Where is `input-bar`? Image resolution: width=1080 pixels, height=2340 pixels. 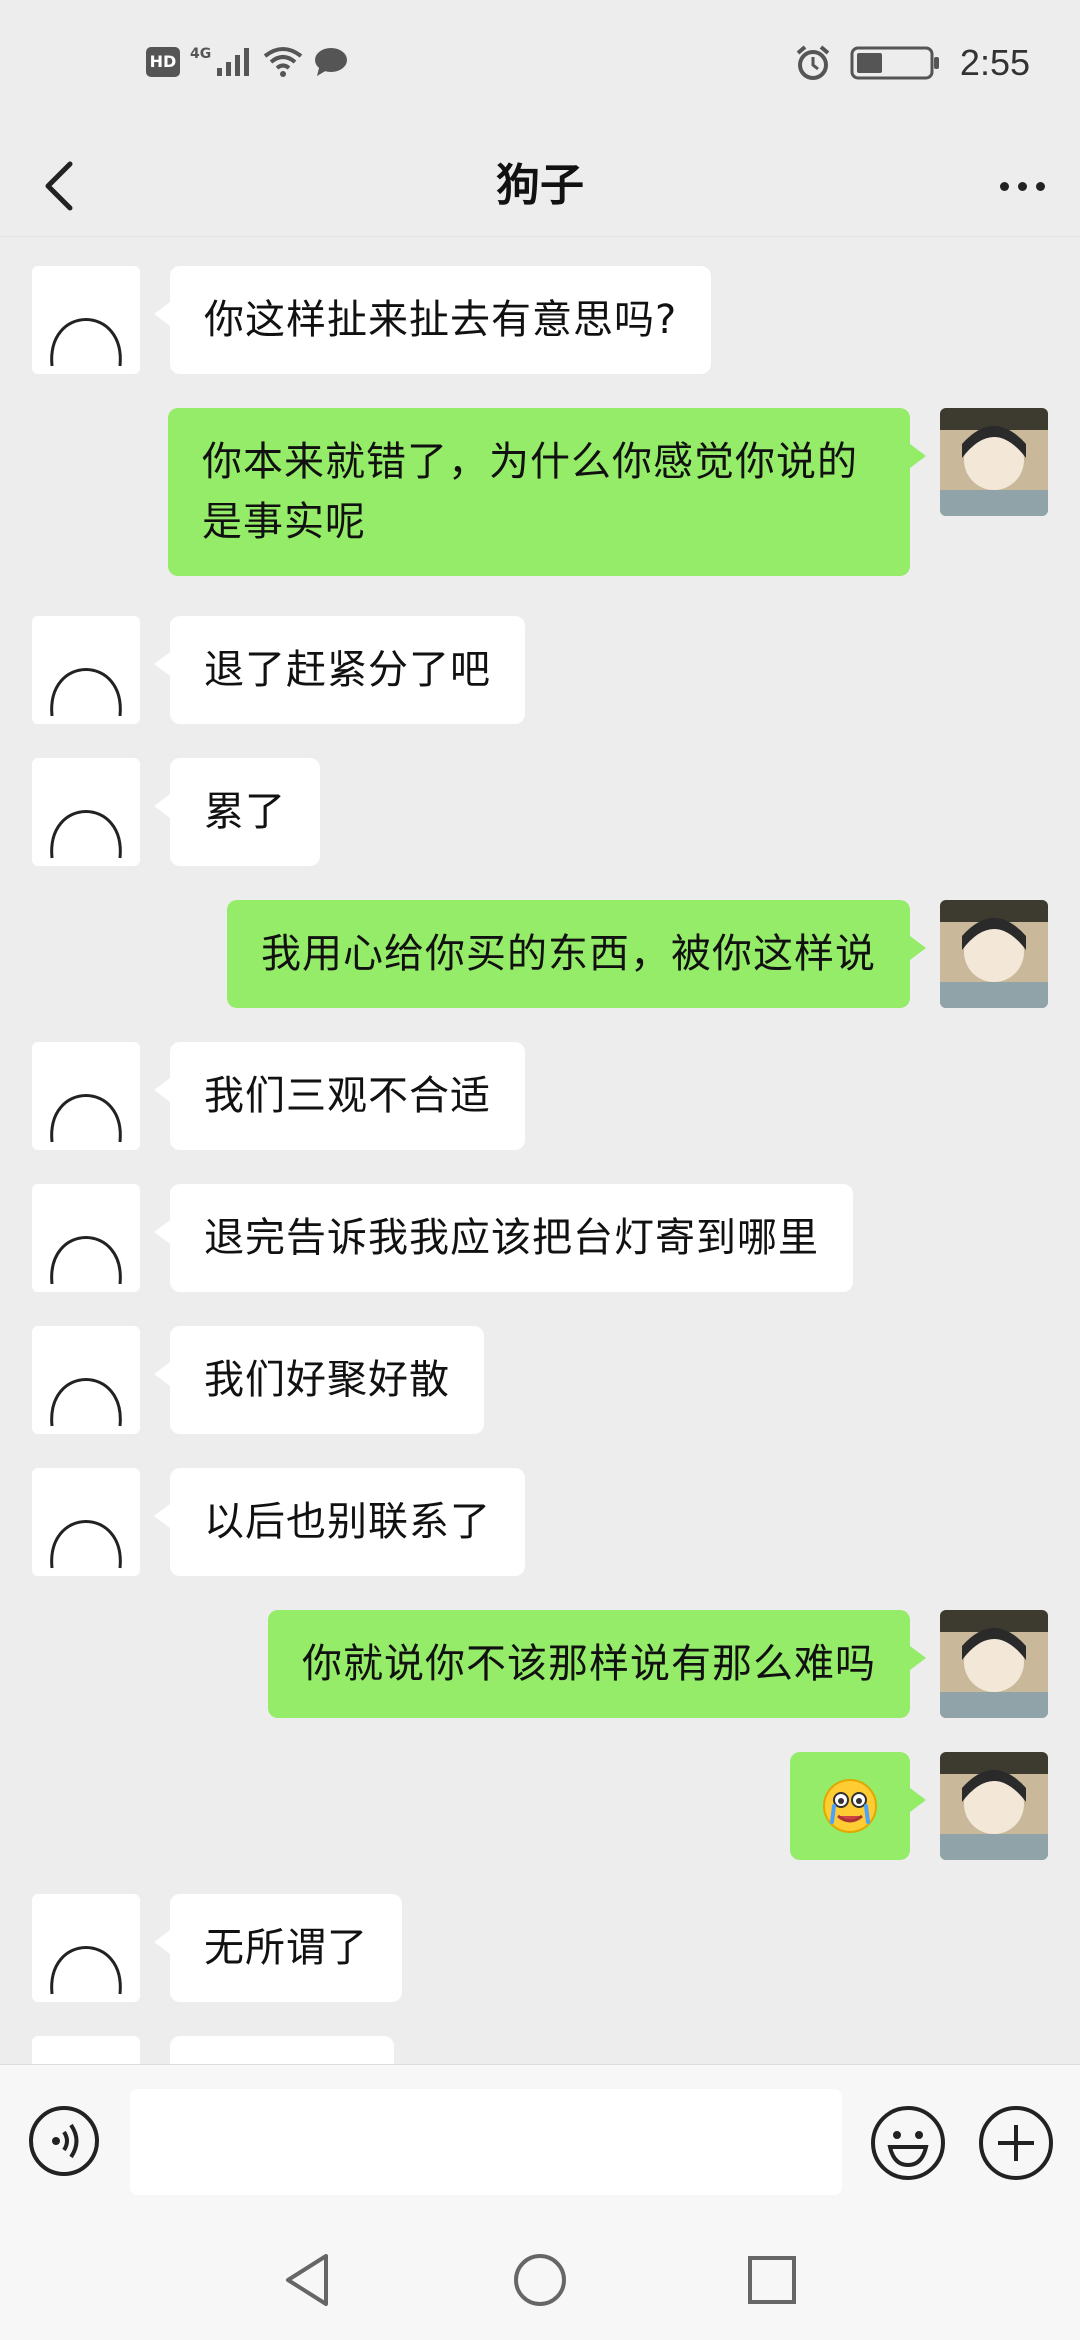 input-bar is located at coordinates (540, 2142).